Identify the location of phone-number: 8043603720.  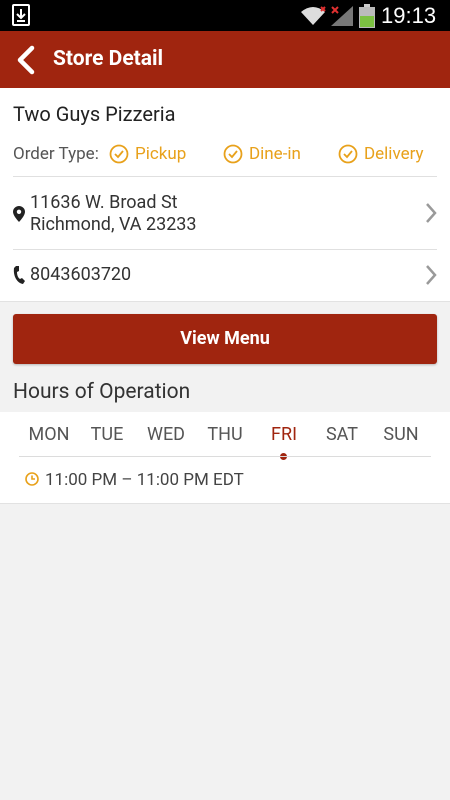
(81, 274).